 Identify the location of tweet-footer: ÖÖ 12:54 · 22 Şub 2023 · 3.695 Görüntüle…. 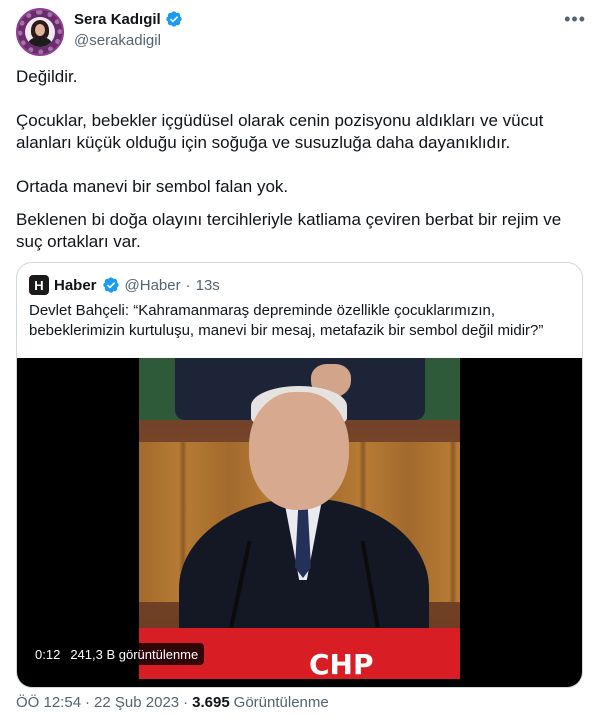
(172, 702).